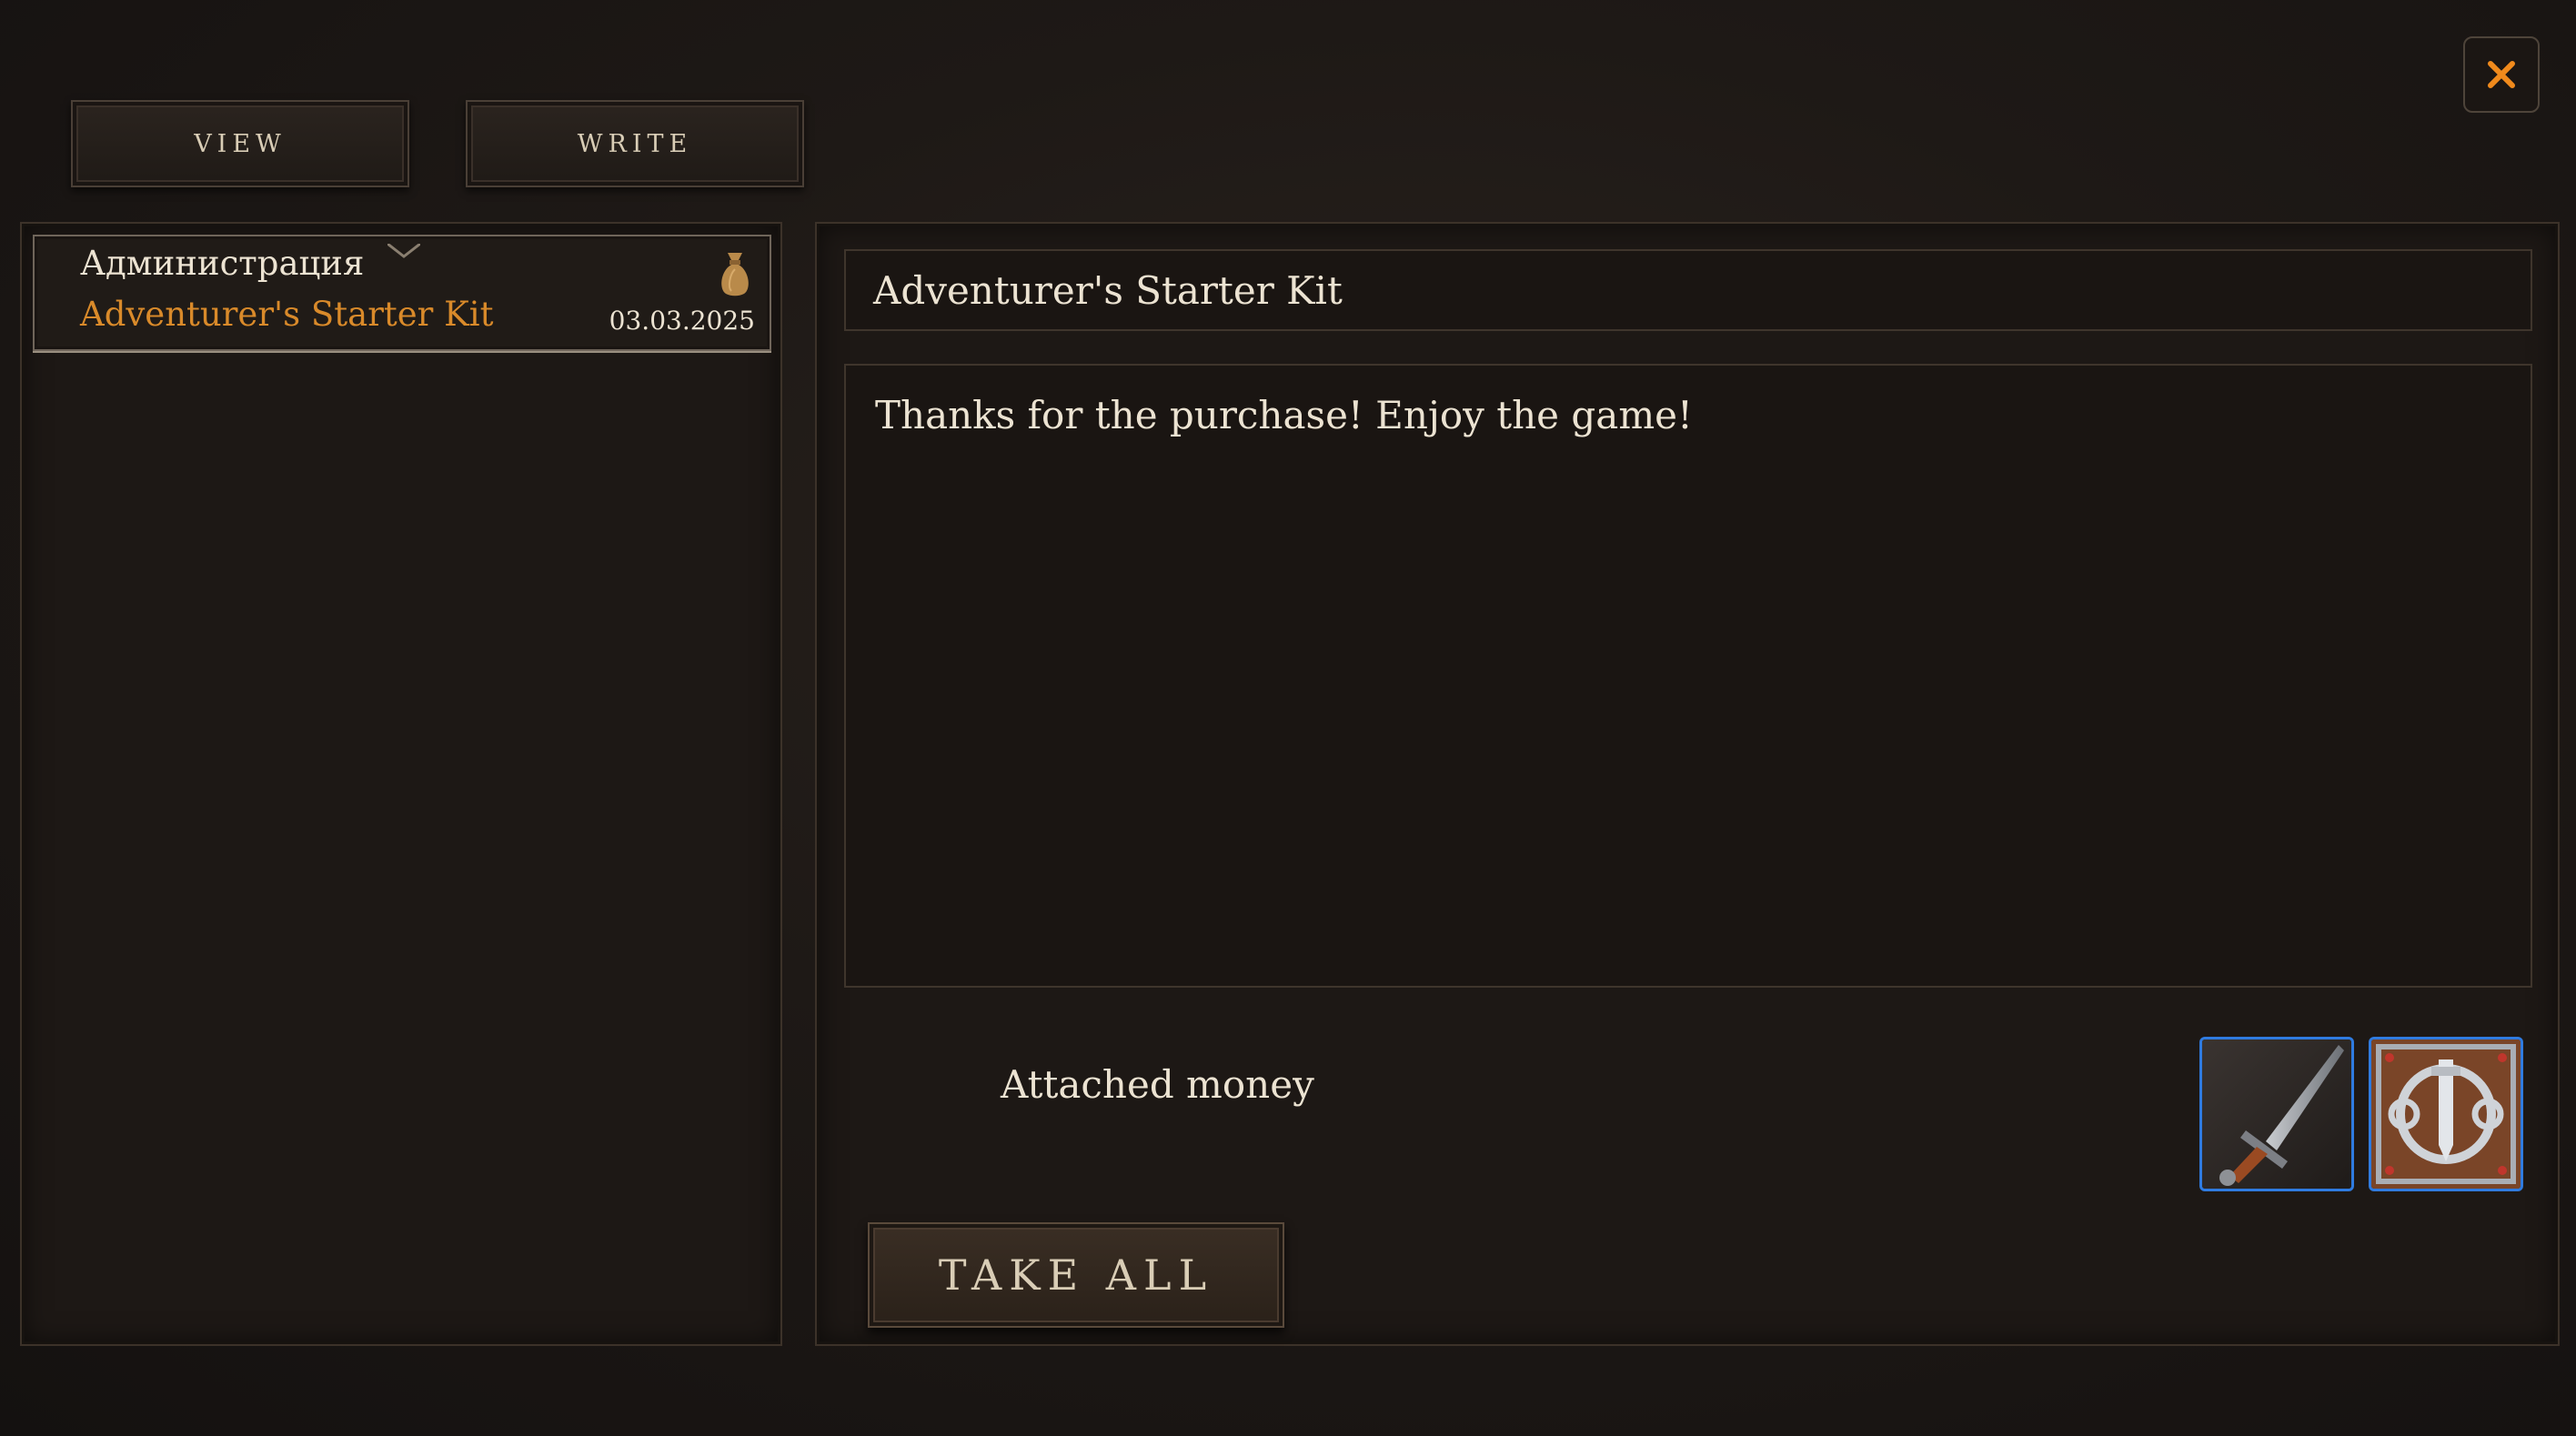  I want to click on tab-write: WRITE, so click(635, 143).